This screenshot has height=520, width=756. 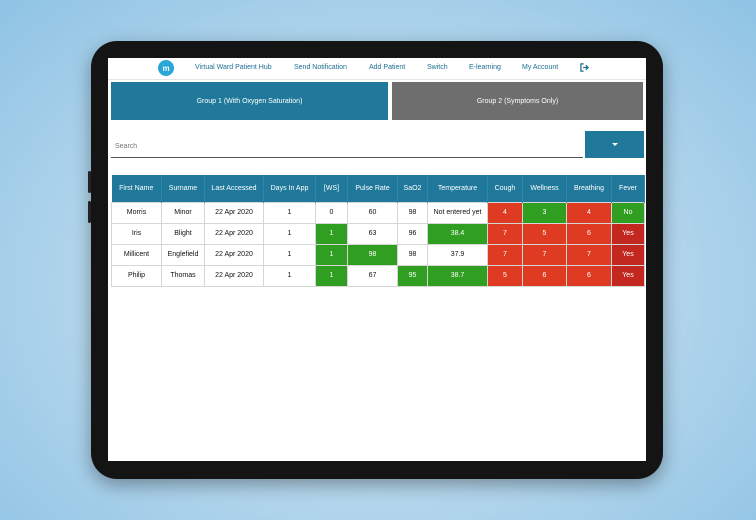 What do you see at coordinates (589, 212) in the screenshot?
I see `cell-breathing: 4` at bounding box center [589, 212].